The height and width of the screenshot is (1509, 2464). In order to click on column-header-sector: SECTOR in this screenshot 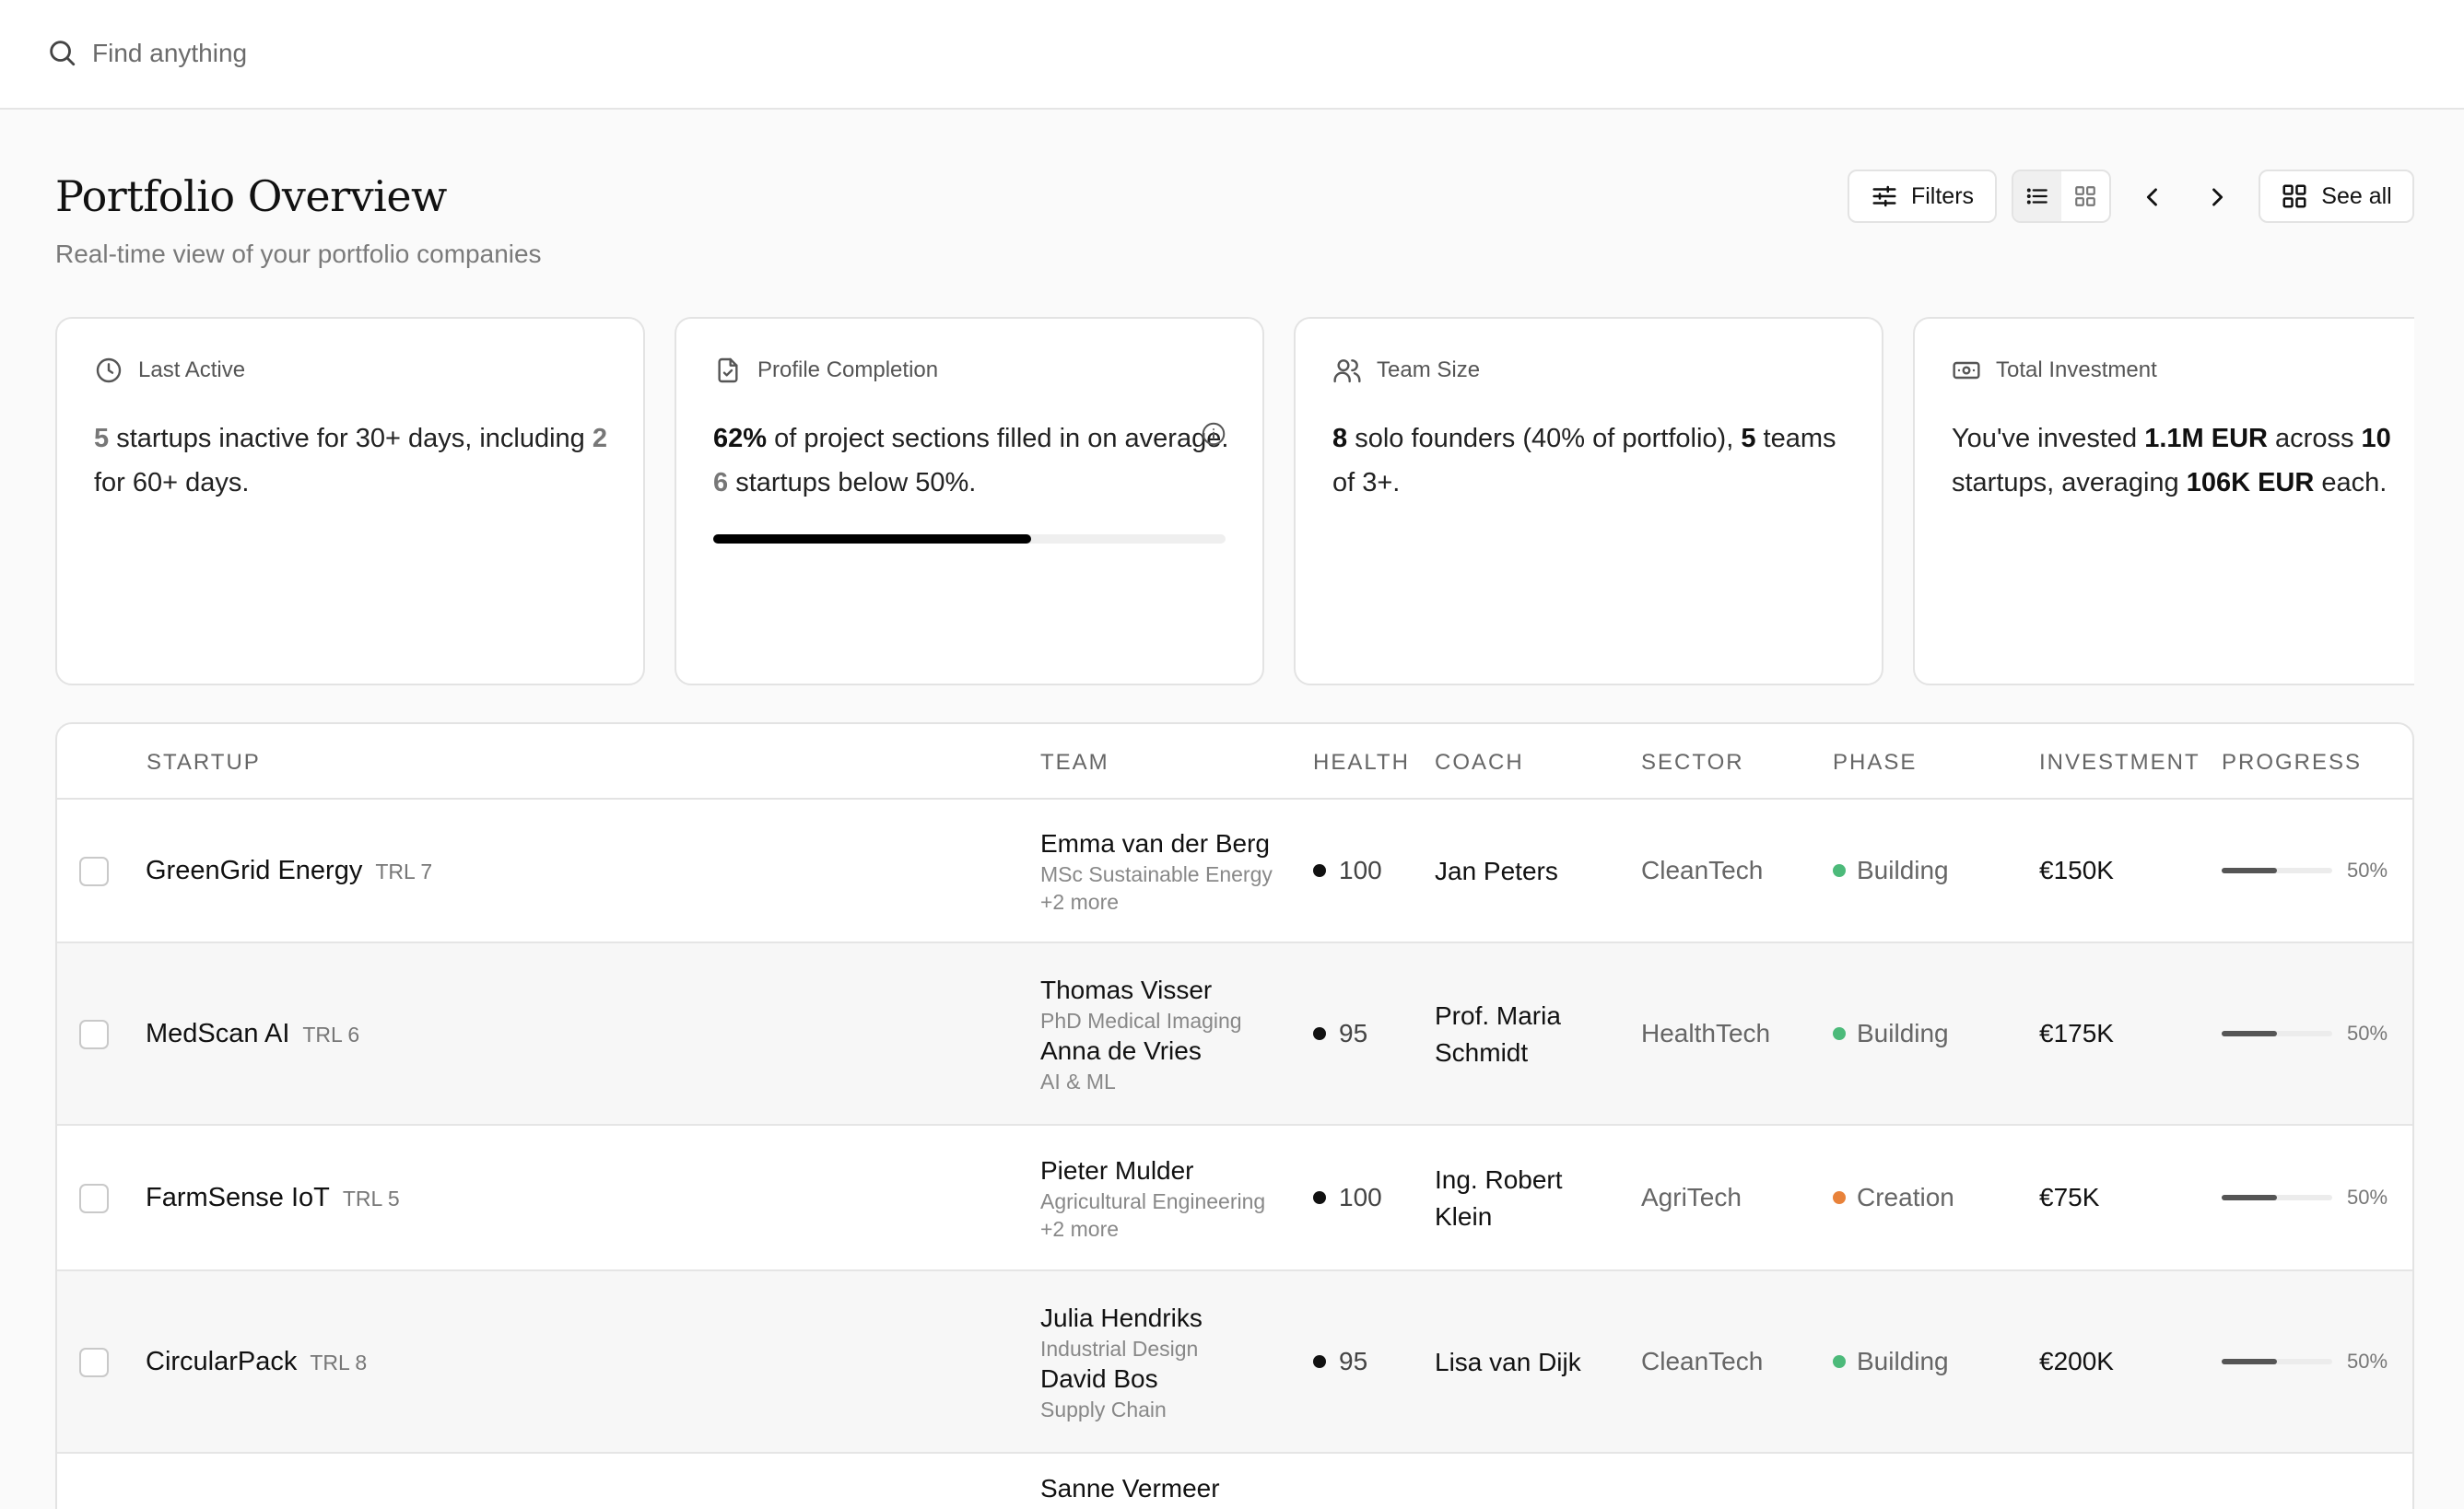, I will do `click(1692, 763)`.